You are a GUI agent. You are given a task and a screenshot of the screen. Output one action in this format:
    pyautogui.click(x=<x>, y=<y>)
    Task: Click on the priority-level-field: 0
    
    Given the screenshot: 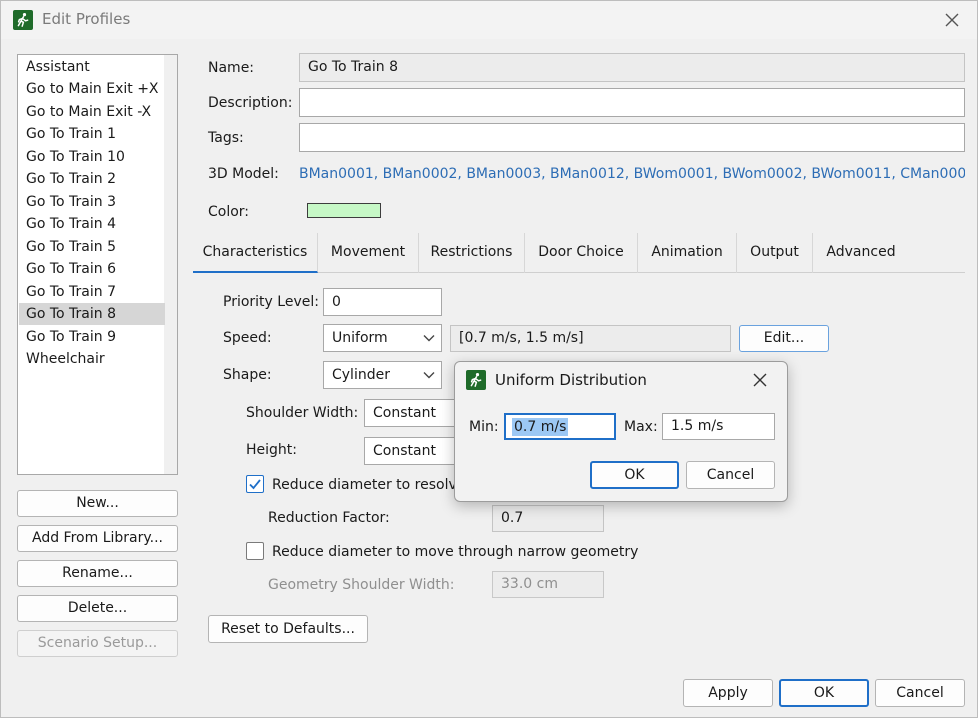 What is the action you would take?
    pyautogui.click(x=382, y=302)
    